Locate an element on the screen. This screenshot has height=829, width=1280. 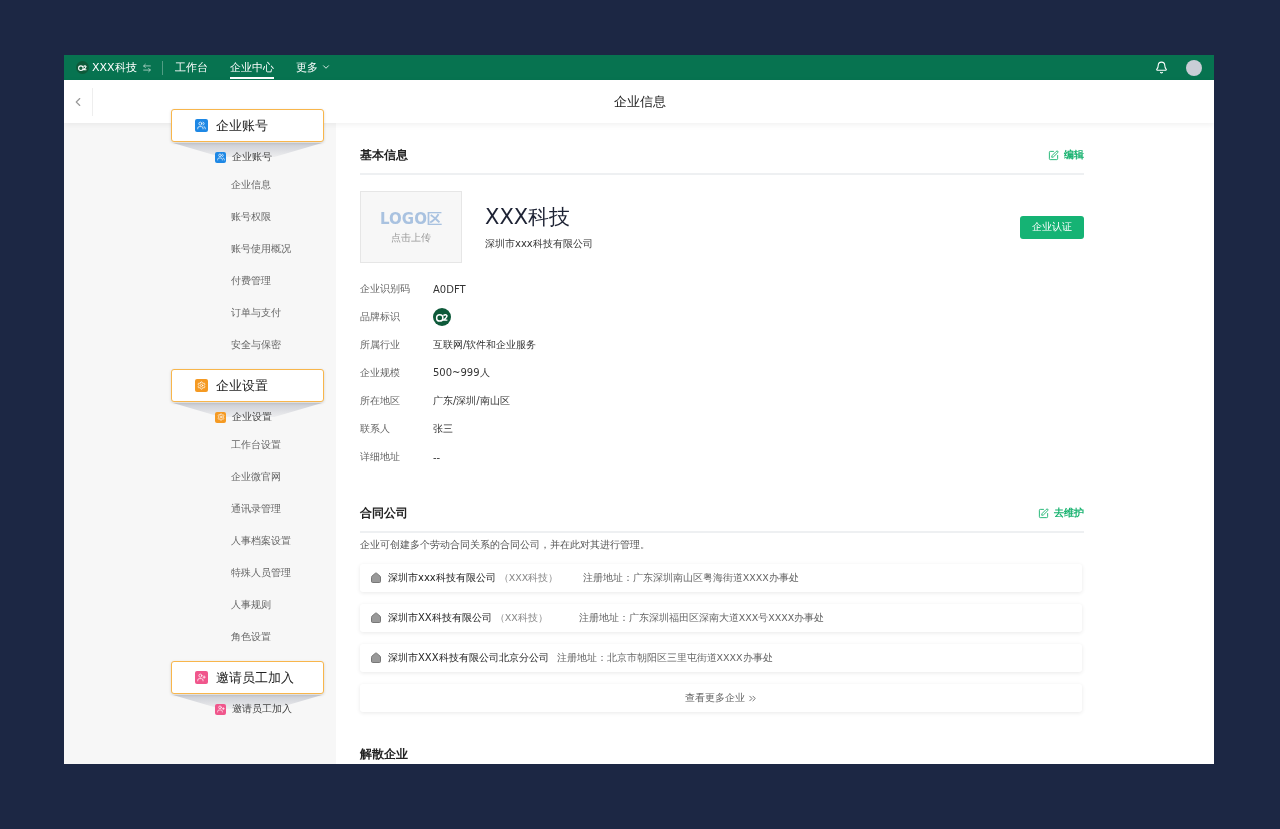
company-name: 深圳市XXX科技有限公司北京分公司 is located at coordinates (468, 658).